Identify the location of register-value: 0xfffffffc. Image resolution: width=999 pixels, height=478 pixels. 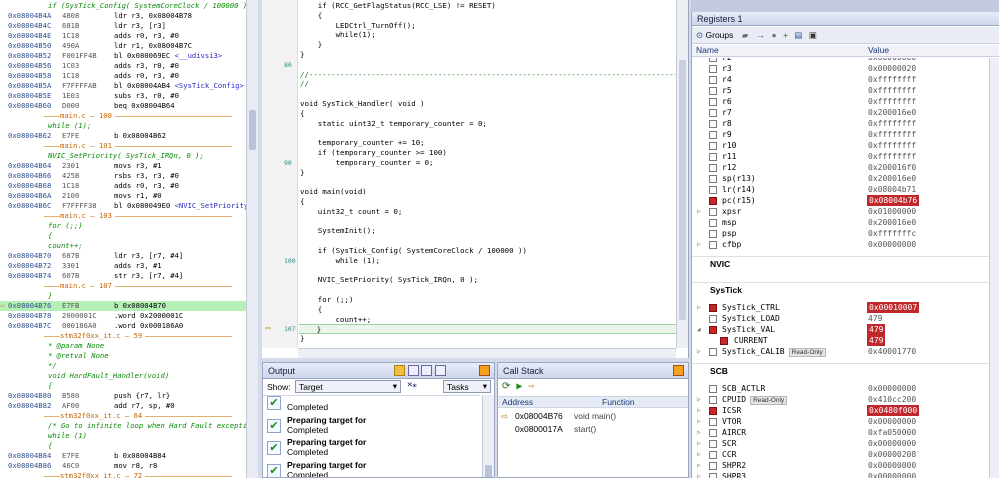
(892, 233).